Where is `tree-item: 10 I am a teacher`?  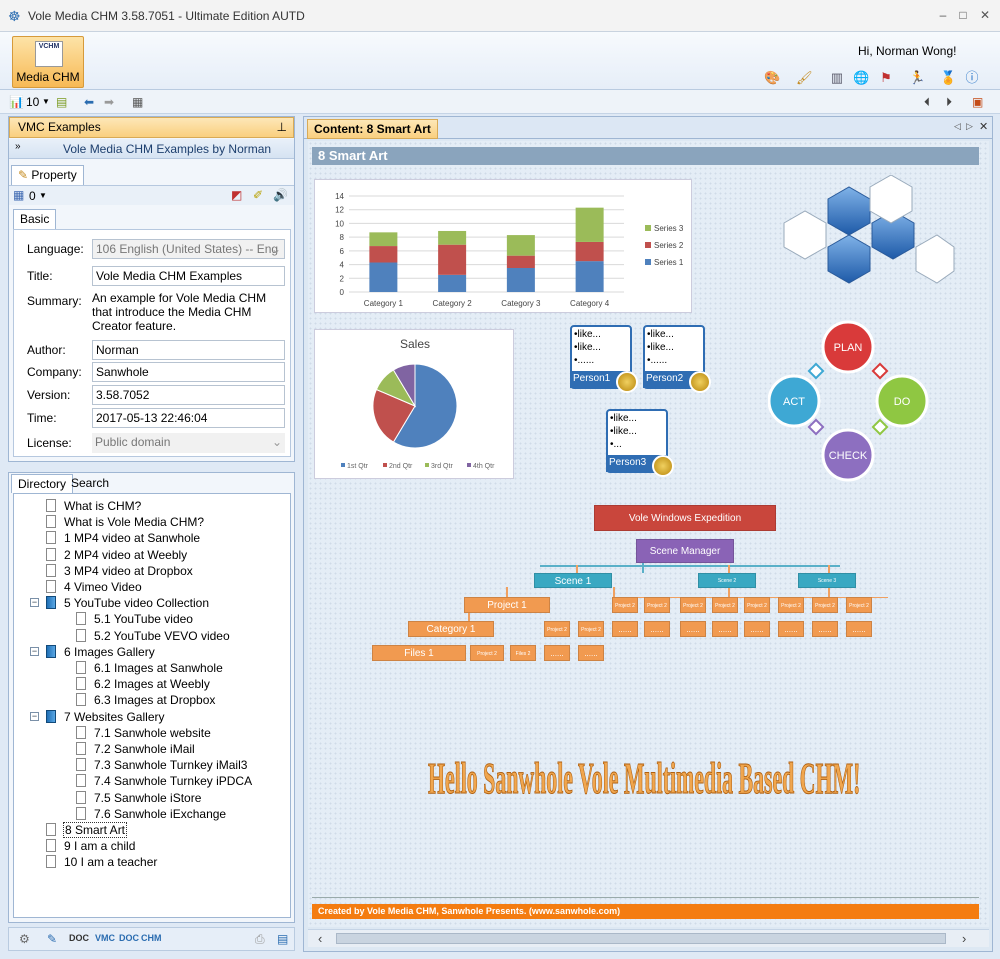 tree-item: 10 I am a teacher is located at coordinates (110, 862).